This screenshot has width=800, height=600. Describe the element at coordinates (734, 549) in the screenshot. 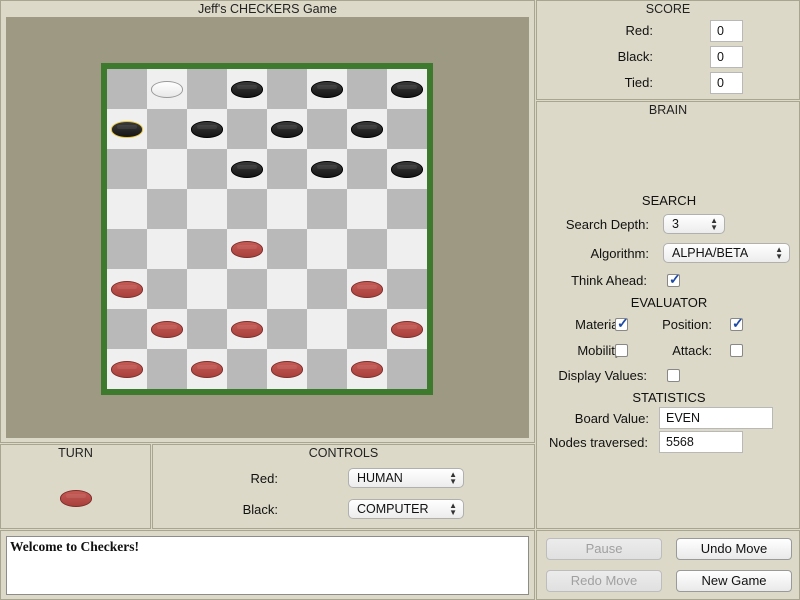

I see `undo-move-button: Undo Move` at that location.